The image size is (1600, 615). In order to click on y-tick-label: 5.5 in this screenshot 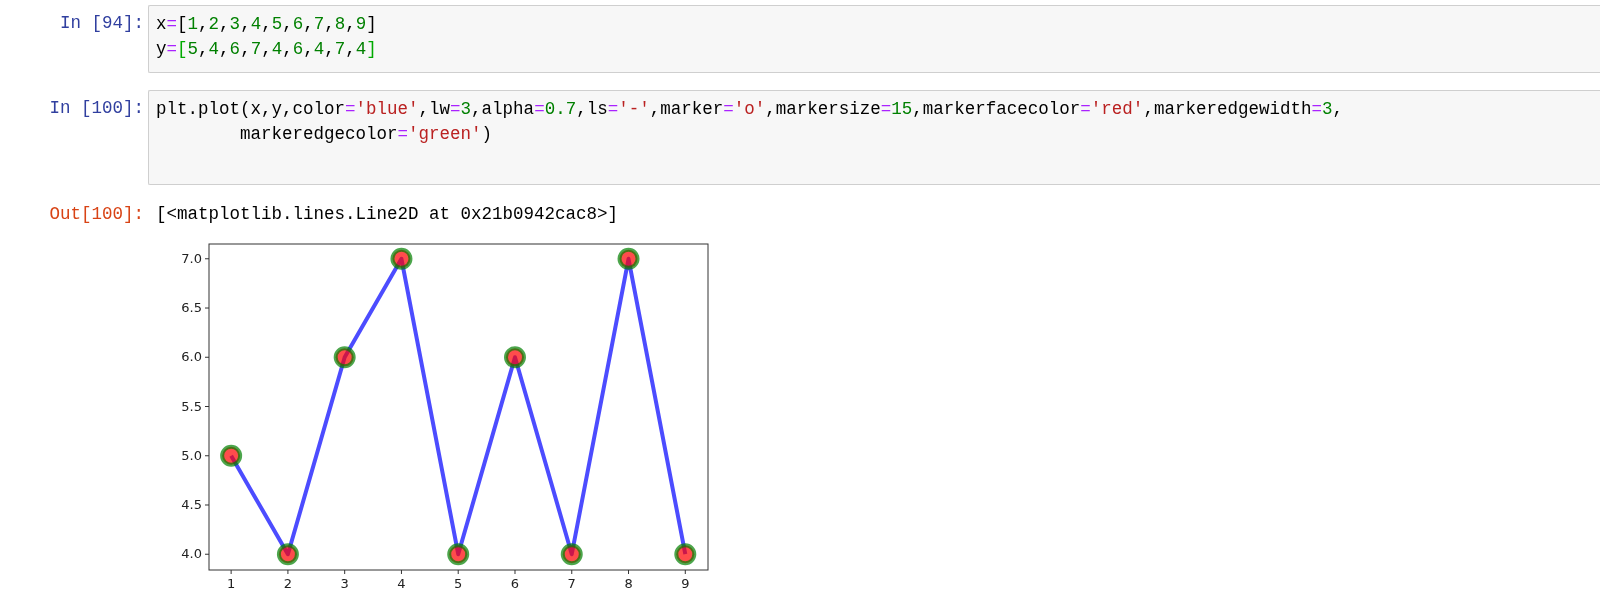, I will do `click(191, 406)`.